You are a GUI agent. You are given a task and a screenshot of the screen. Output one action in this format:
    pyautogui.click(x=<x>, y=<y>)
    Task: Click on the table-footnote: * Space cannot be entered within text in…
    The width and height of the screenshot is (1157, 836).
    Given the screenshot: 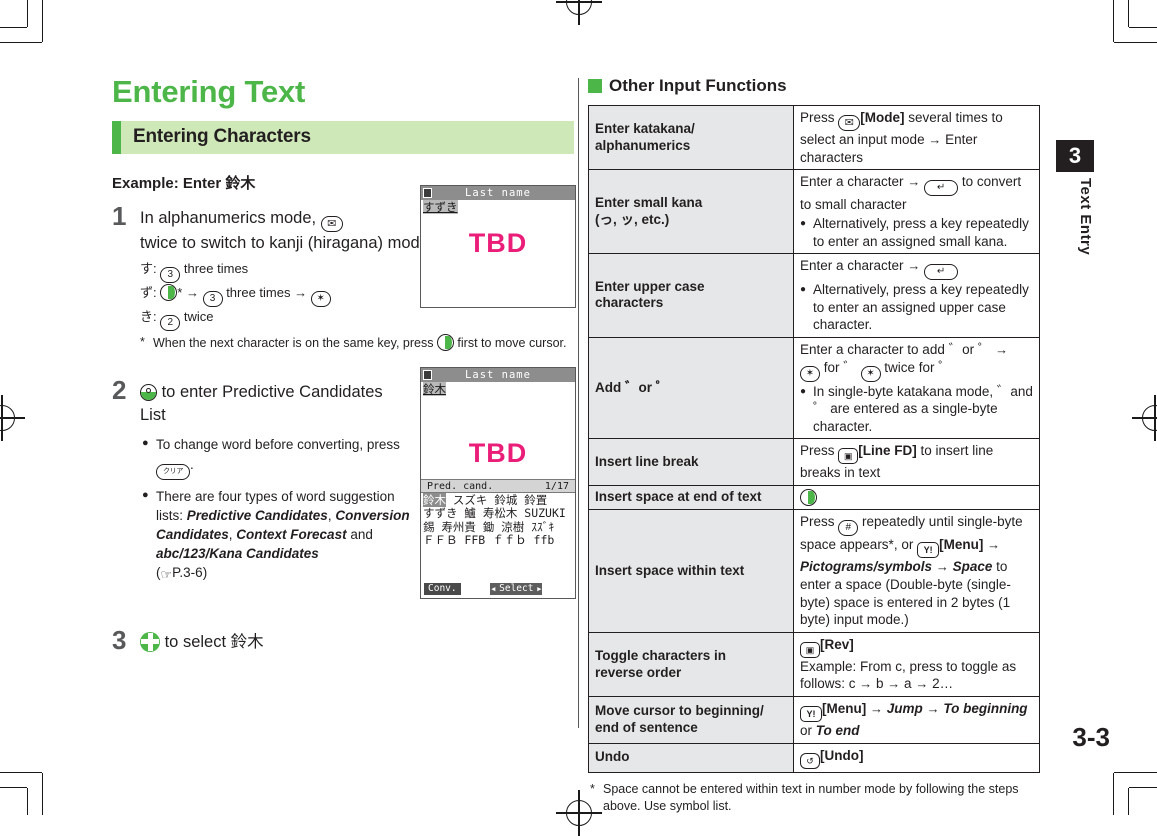 What is the action you would take?
    pyautogui.click(x=814, y=798)
    